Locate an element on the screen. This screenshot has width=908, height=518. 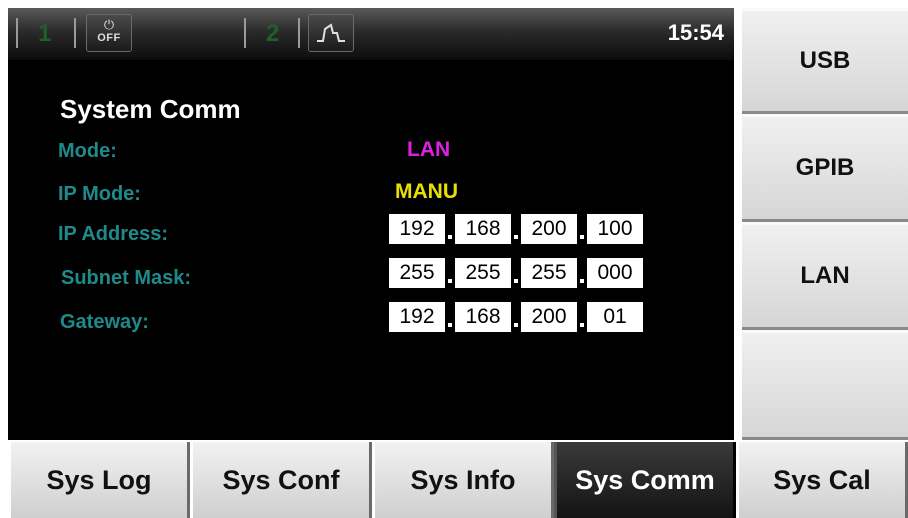
page-title: System Comm is located at coordinates (150, 109).